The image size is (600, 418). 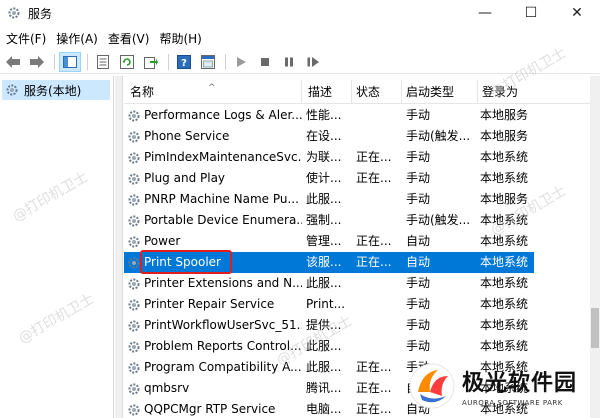 I want to click on close-button: ✕, so click(x=577, y=13).